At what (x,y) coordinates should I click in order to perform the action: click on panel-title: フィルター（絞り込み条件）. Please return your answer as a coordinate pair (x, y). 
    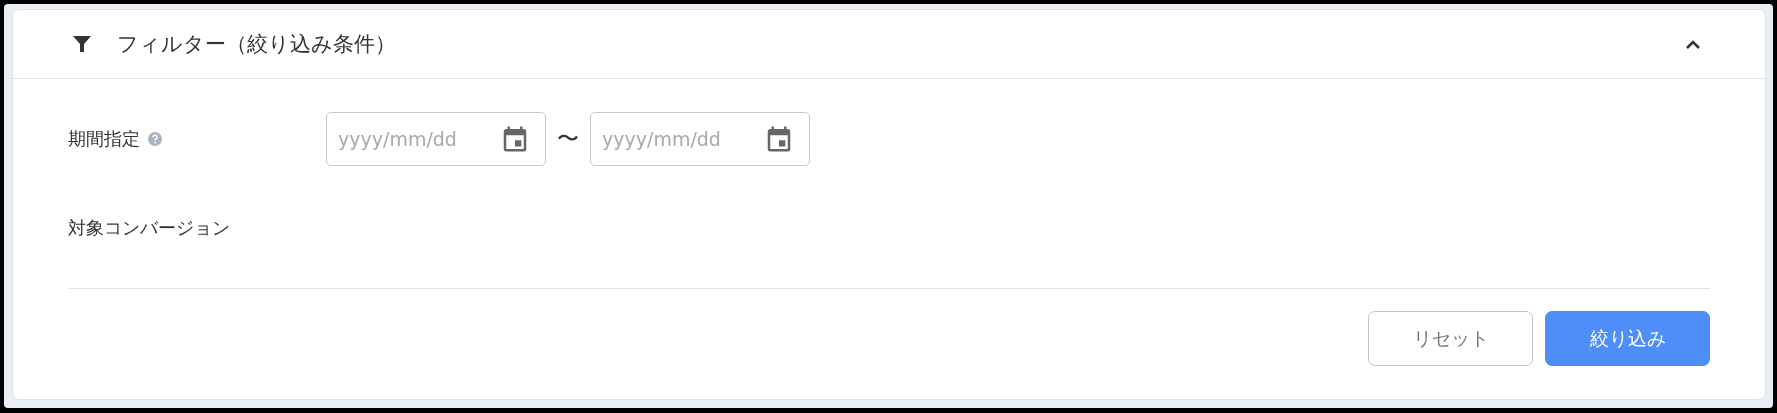
    Looking at the image, I should click on (257, 44).